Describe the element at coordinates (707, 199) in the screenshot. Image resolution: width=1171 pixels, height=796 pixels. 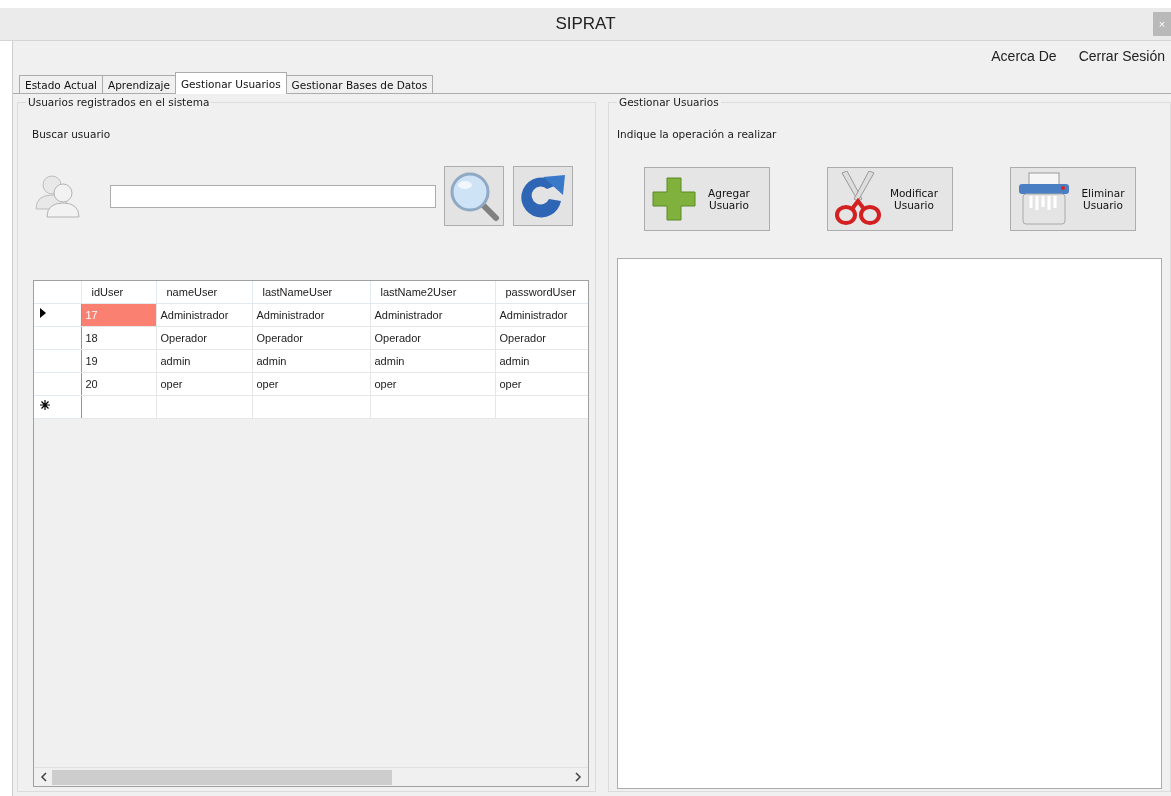
I see `action-button: Agregar Usuario` at that location.